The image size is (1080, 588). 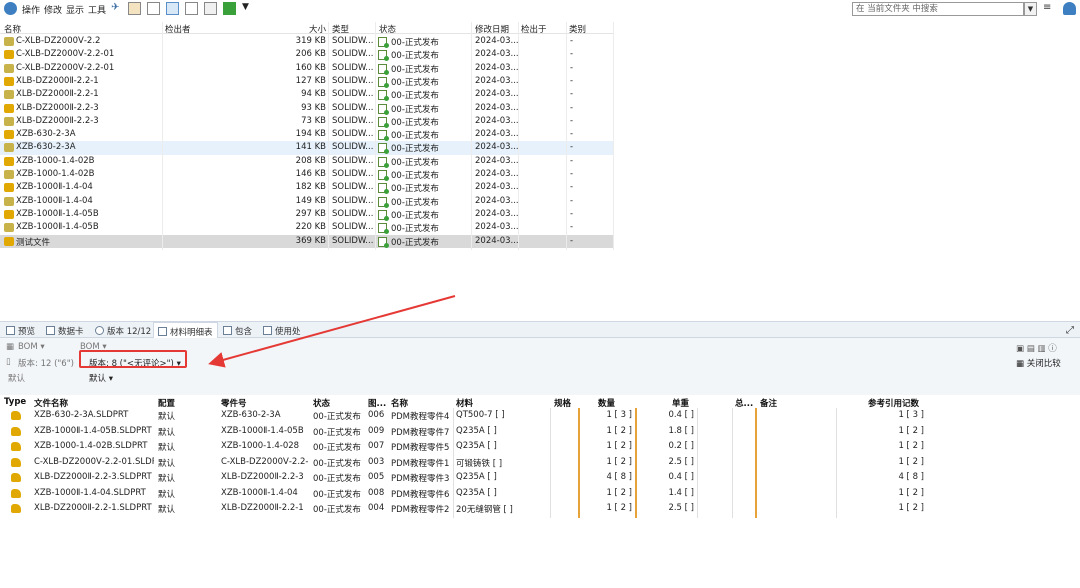 I want to click on green-flag-icon, so click(x=229, y=8).